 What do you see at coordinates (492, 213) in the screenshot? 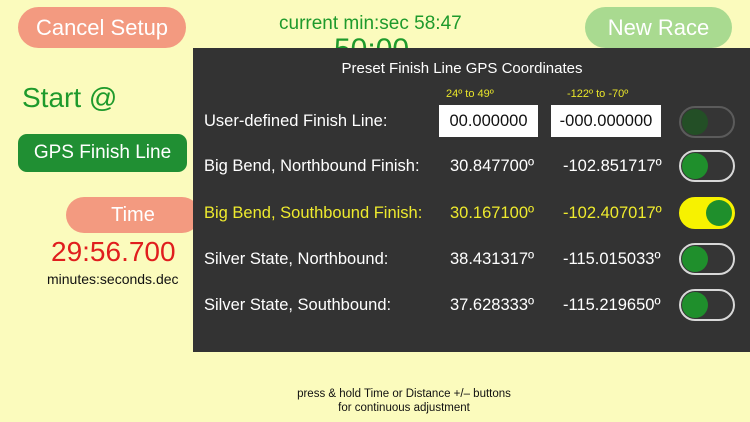
I see `preset-latitude: 30.167100º` at bounding box center [492, 213].